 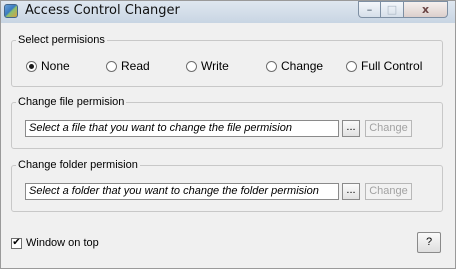 I want to click on radio-full-control-label: Full Control, so click(x=392, y=66).